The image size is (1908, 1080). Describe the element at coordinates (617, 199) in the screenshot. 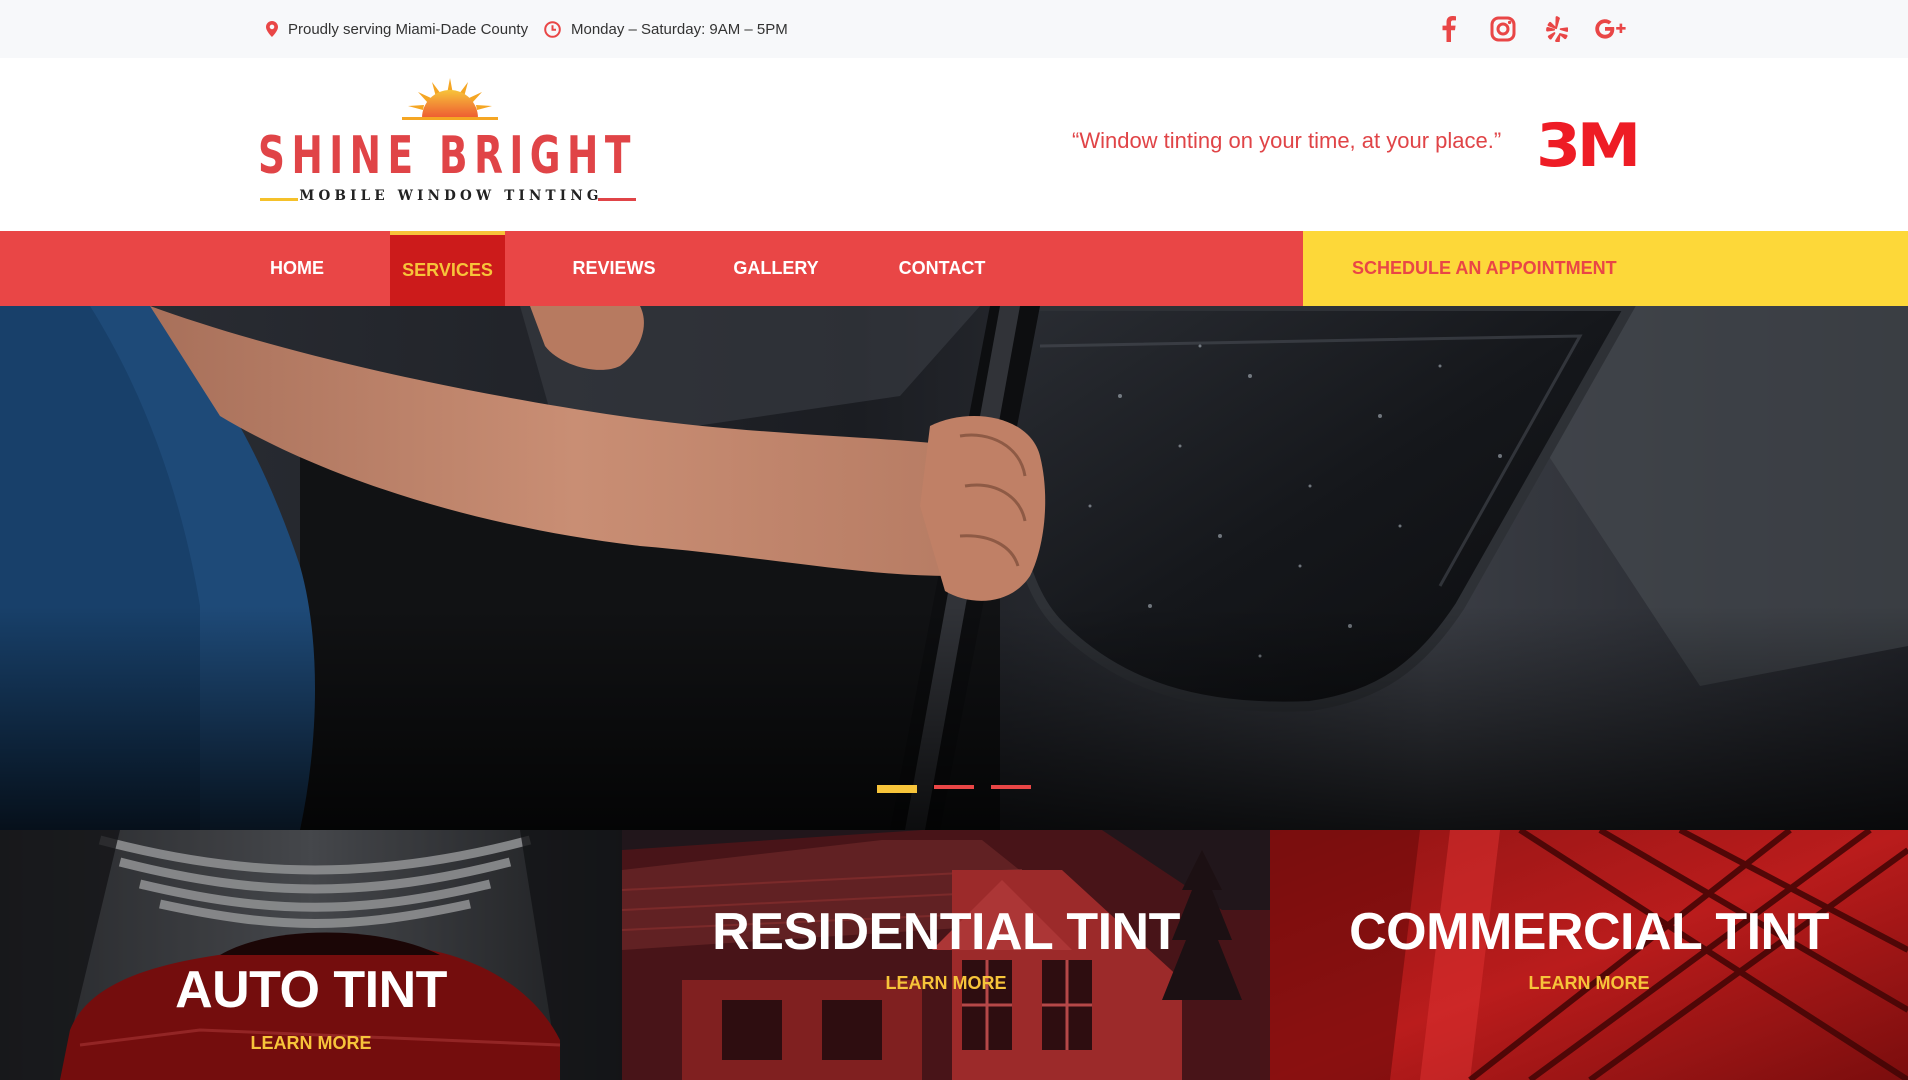

I see `logo-divider-right` at that location.